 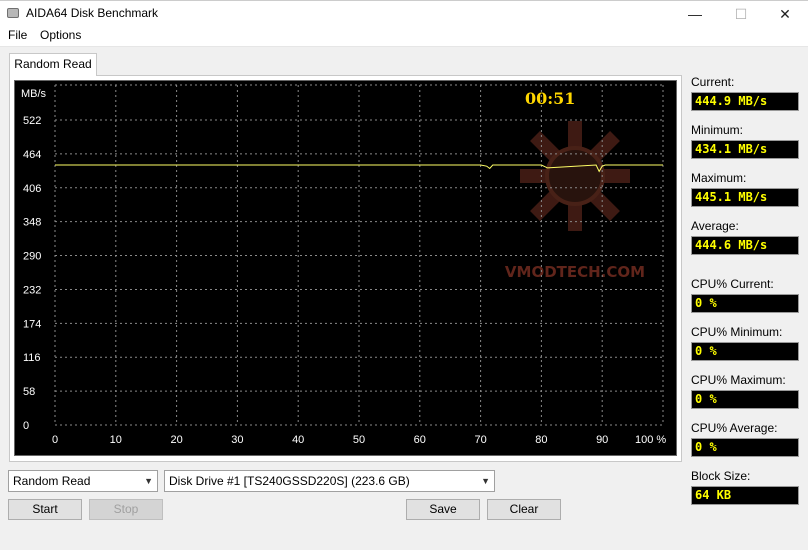 I want to click on cpu-maximum-value: 0 %, so click(x=745, y=399).